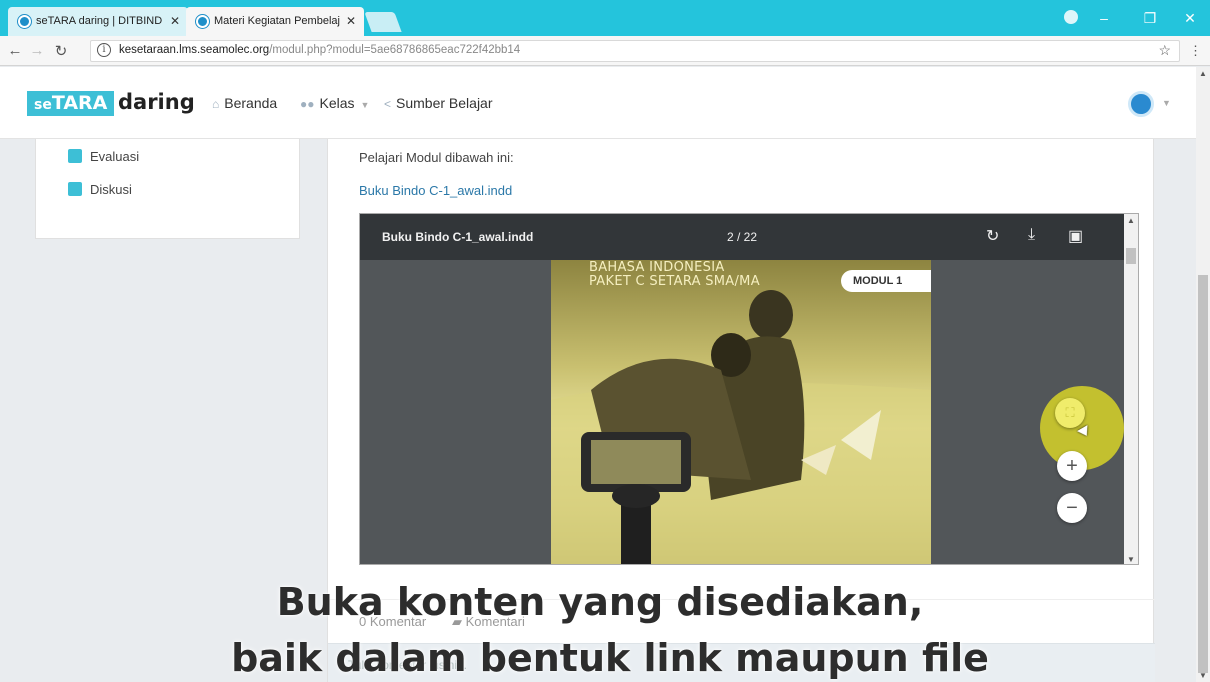 The image size is (1210, 682). I want to click on browser-menu-icon: ⋮, so click(1195, 51).